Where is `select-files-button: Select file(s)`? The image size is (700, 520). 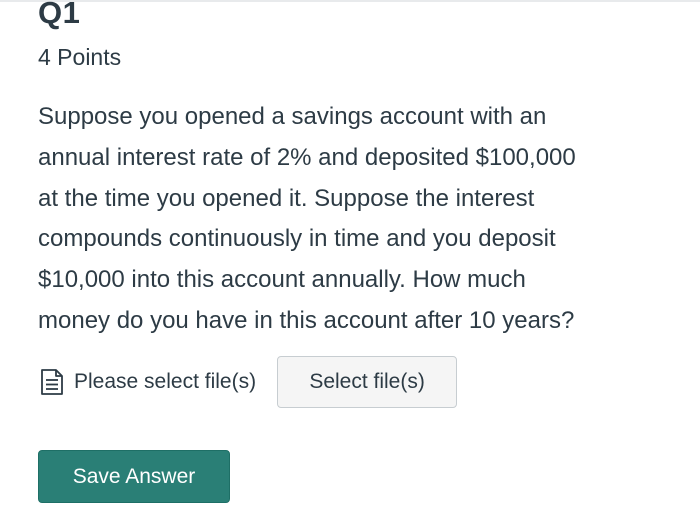 select-files-button: Select file(s) is located at coordinates (367, 382).